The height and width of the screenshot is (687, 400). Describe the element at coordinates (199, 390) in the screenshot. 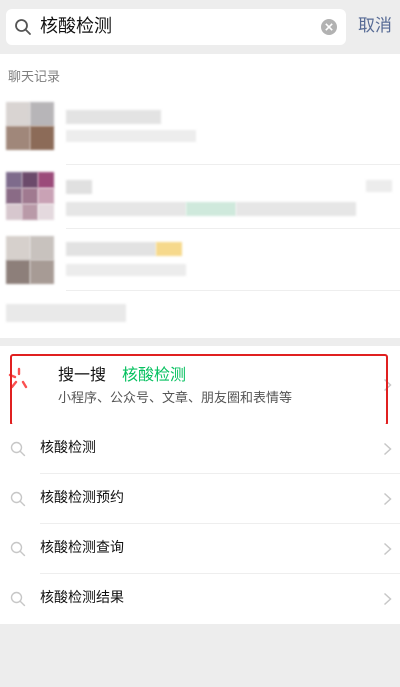

I see `annotation-highlight` at that location.